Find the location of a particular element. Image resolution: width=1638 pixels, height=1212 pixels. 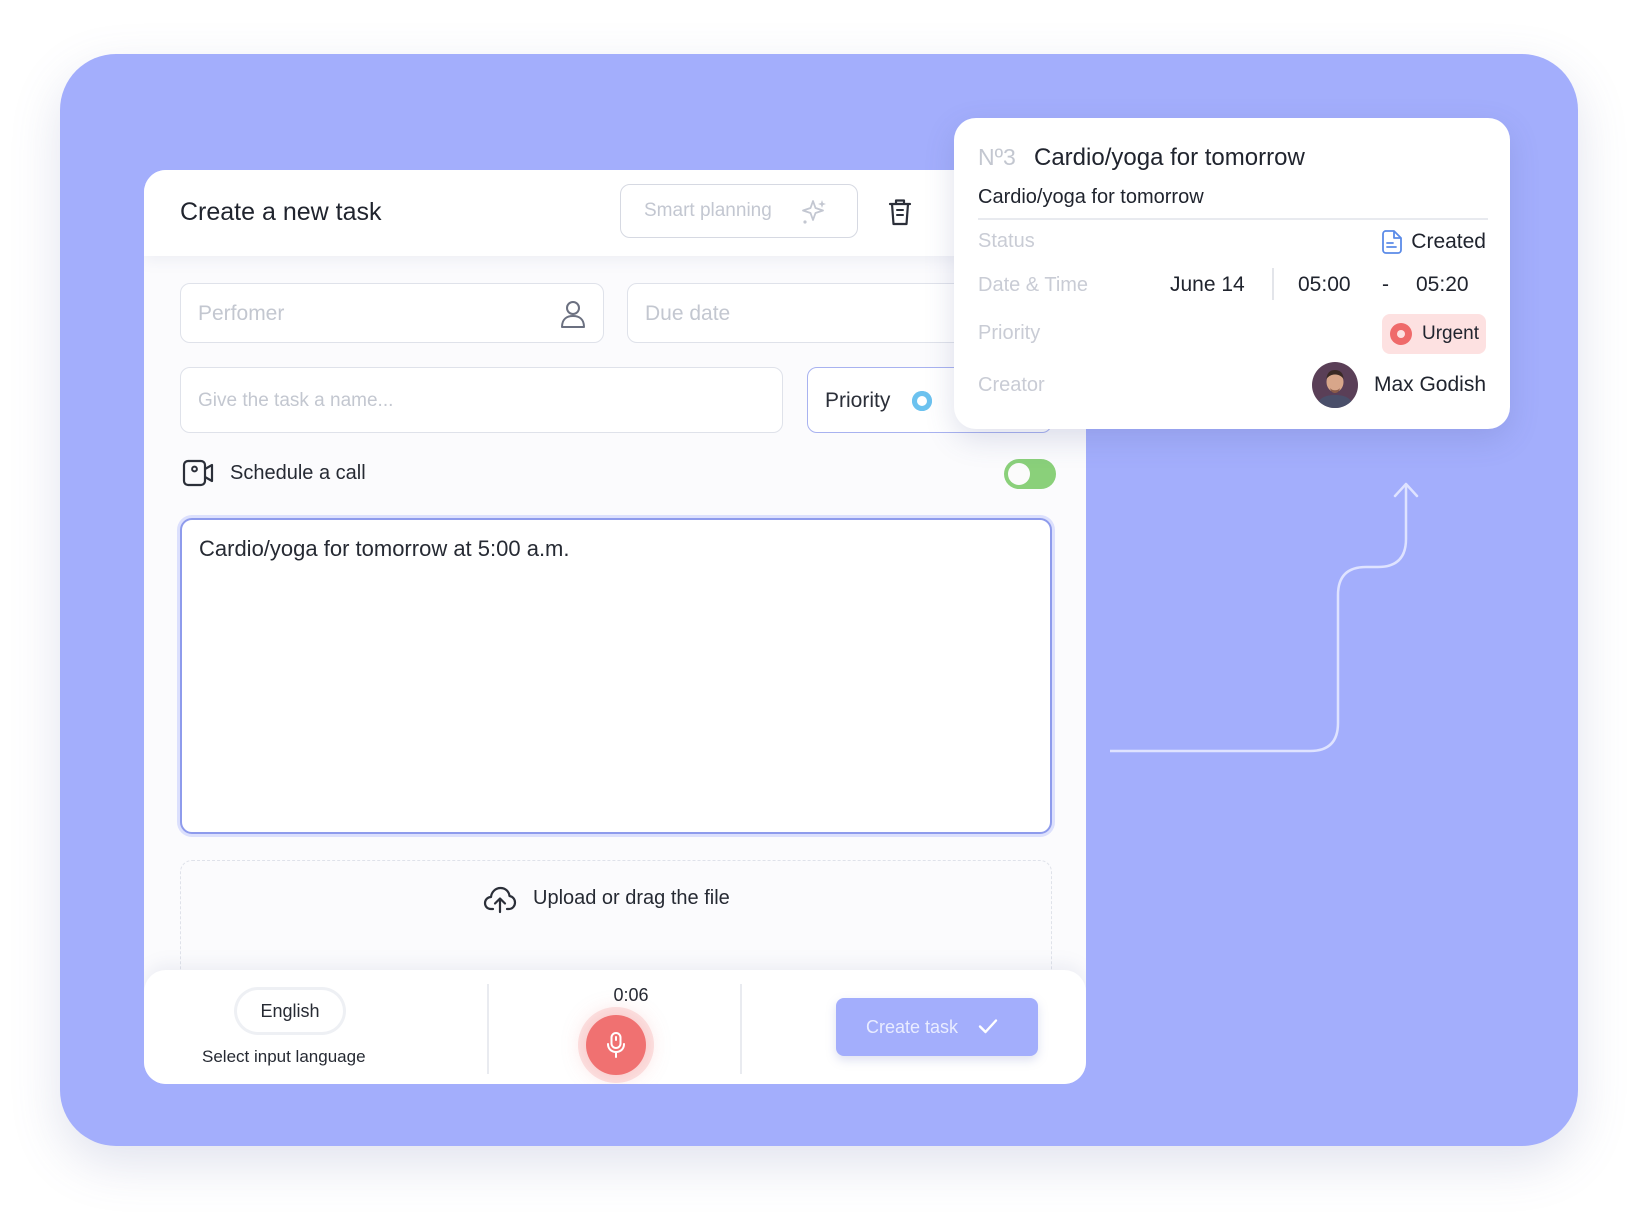

status-label: Status is located at coordinates (1006, 241).